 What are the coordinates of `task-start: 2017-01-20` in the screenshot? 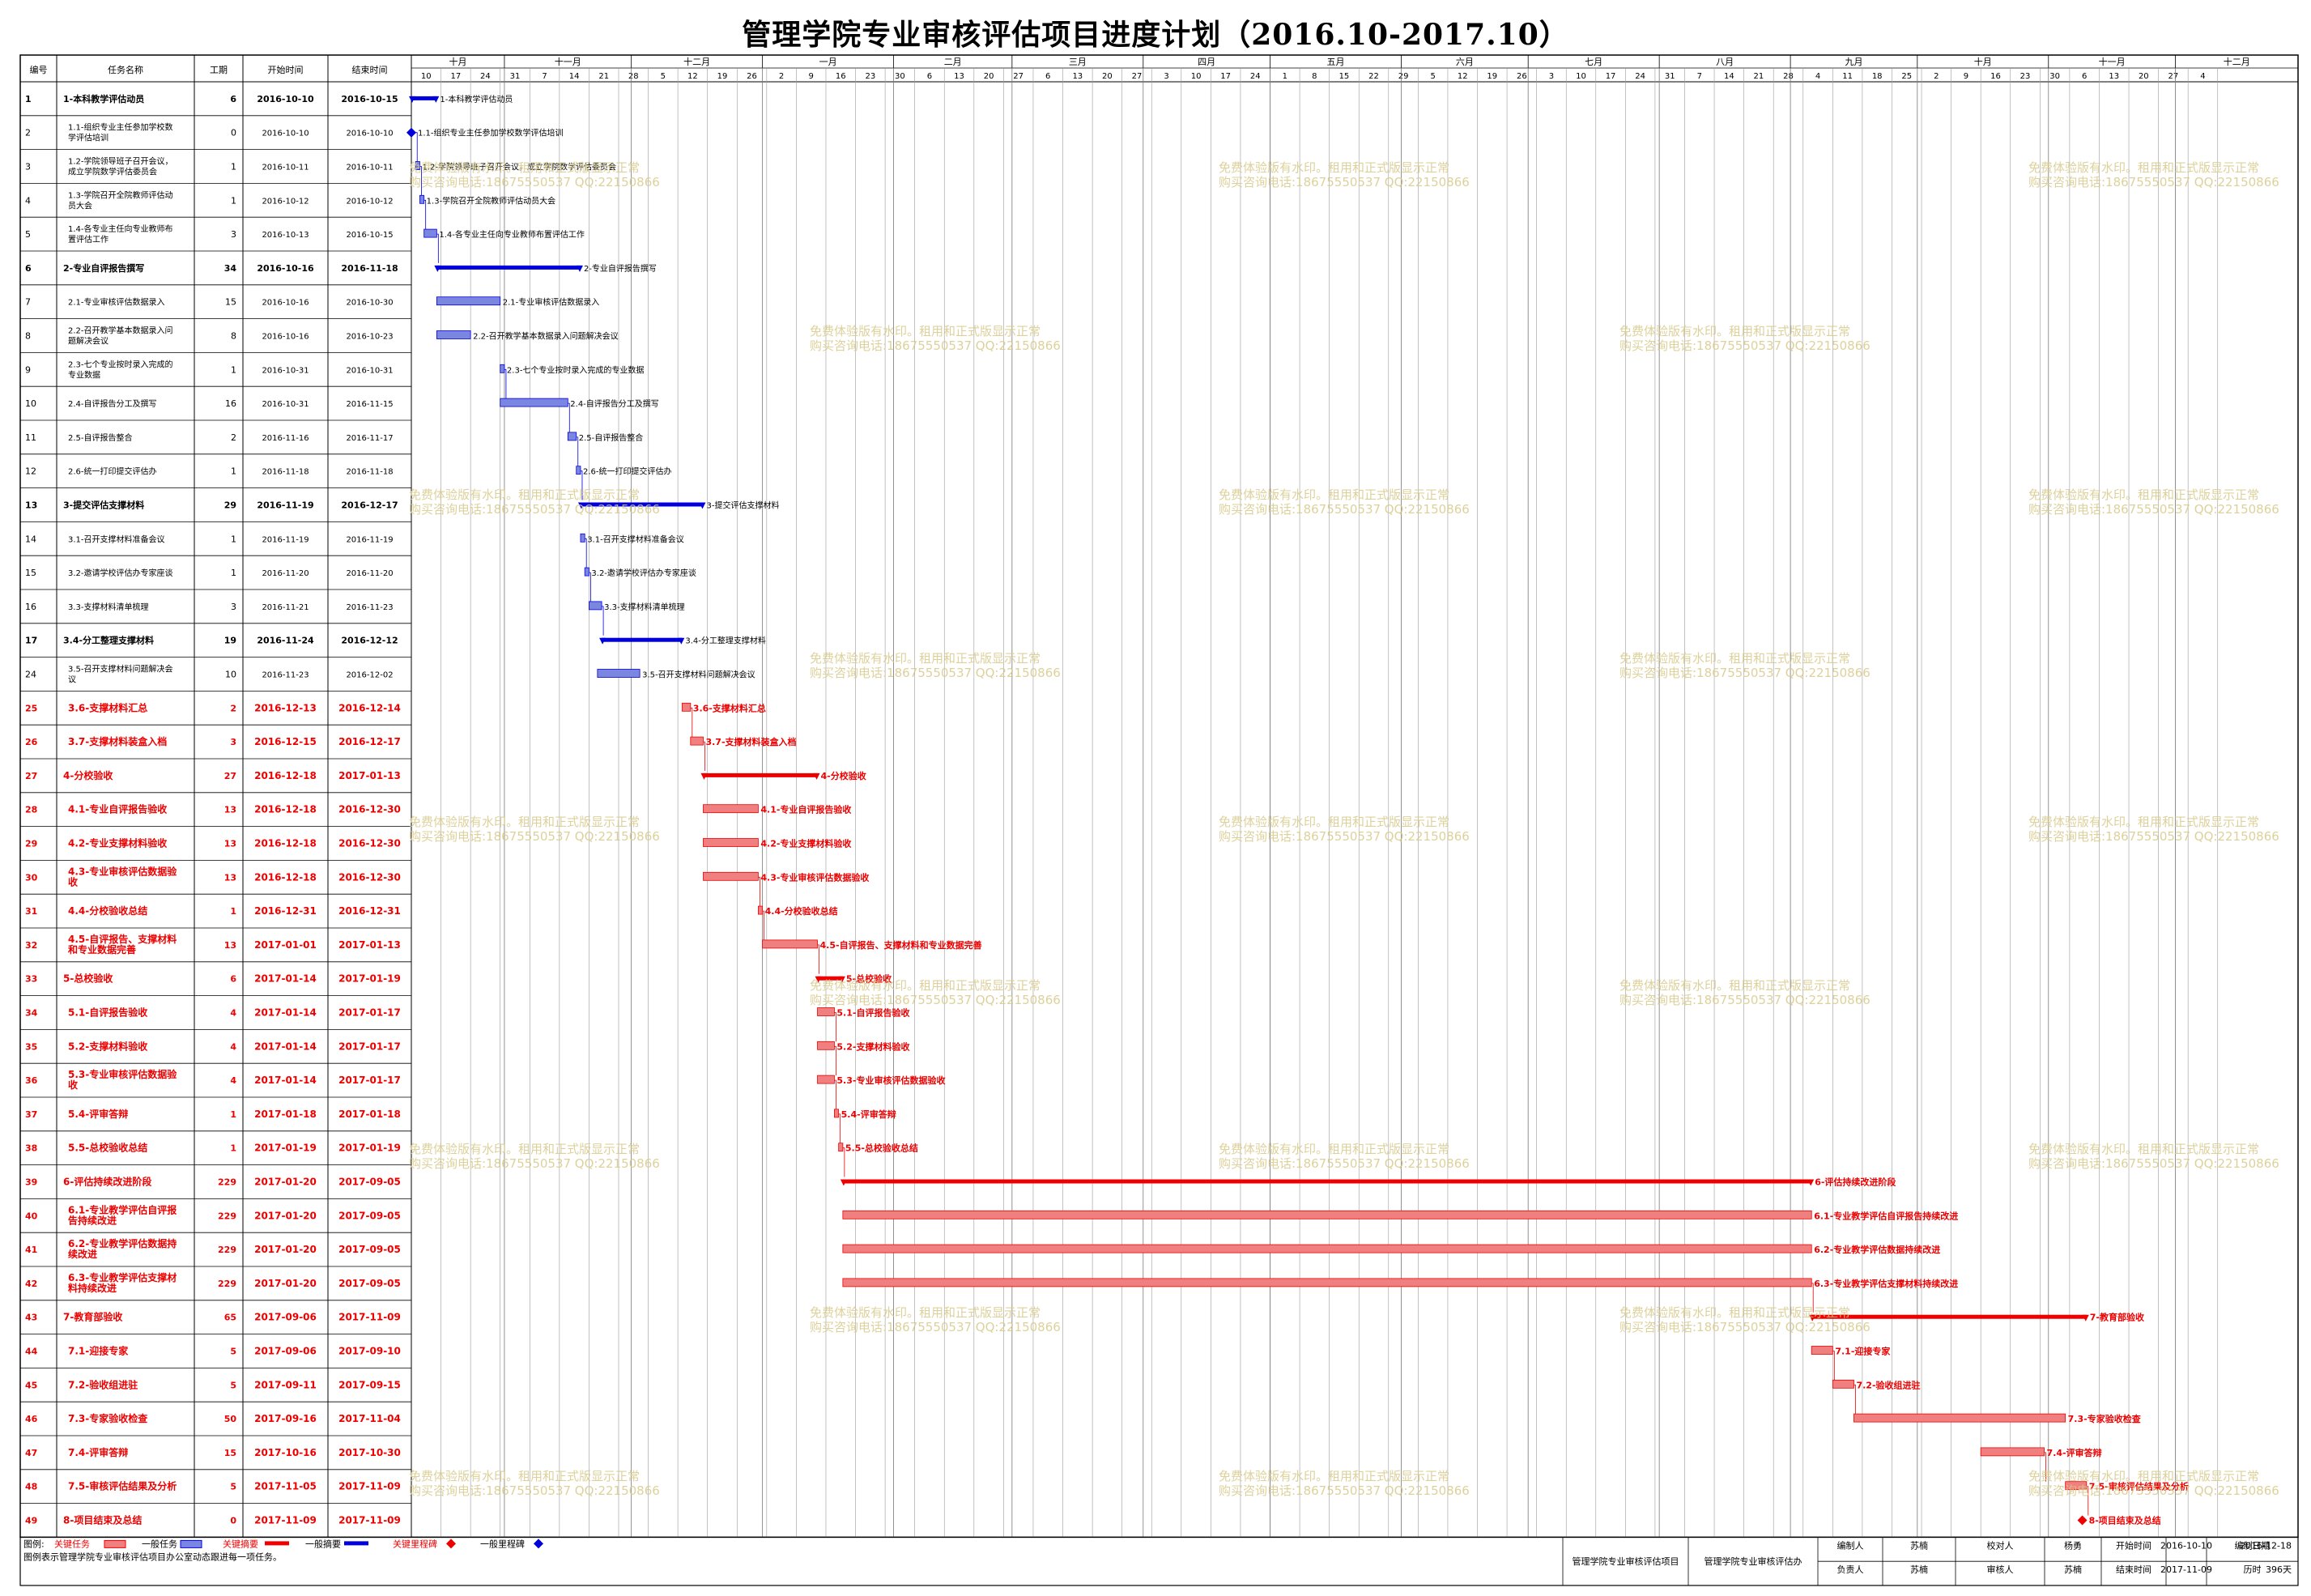 It's located at (285, 1182).